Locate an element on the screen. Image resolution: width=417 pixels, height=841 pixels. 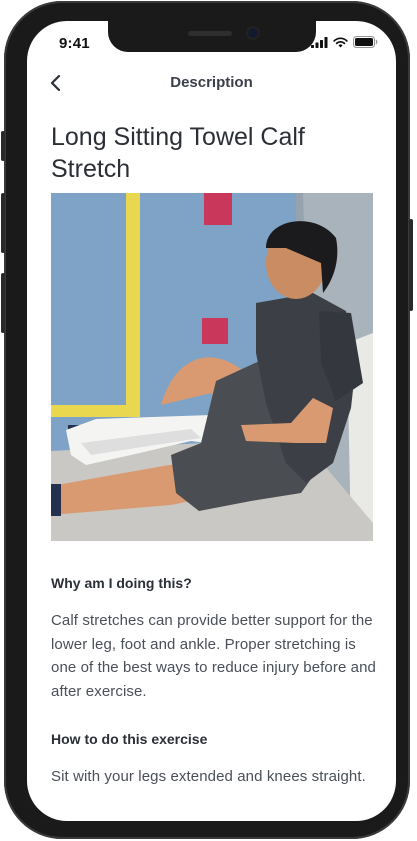
page-title: Description is located at coordinates (211, 82).